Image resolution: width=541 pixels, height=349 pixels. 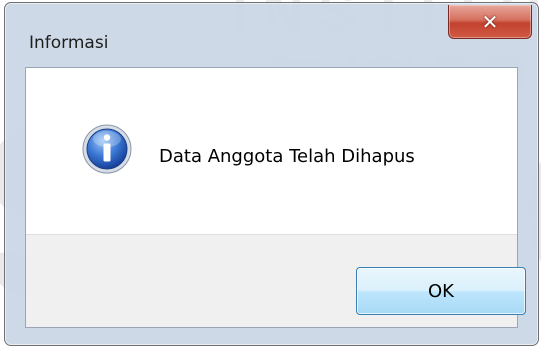 I want to click on close-icon: ✕, so click(x=490, y=21).